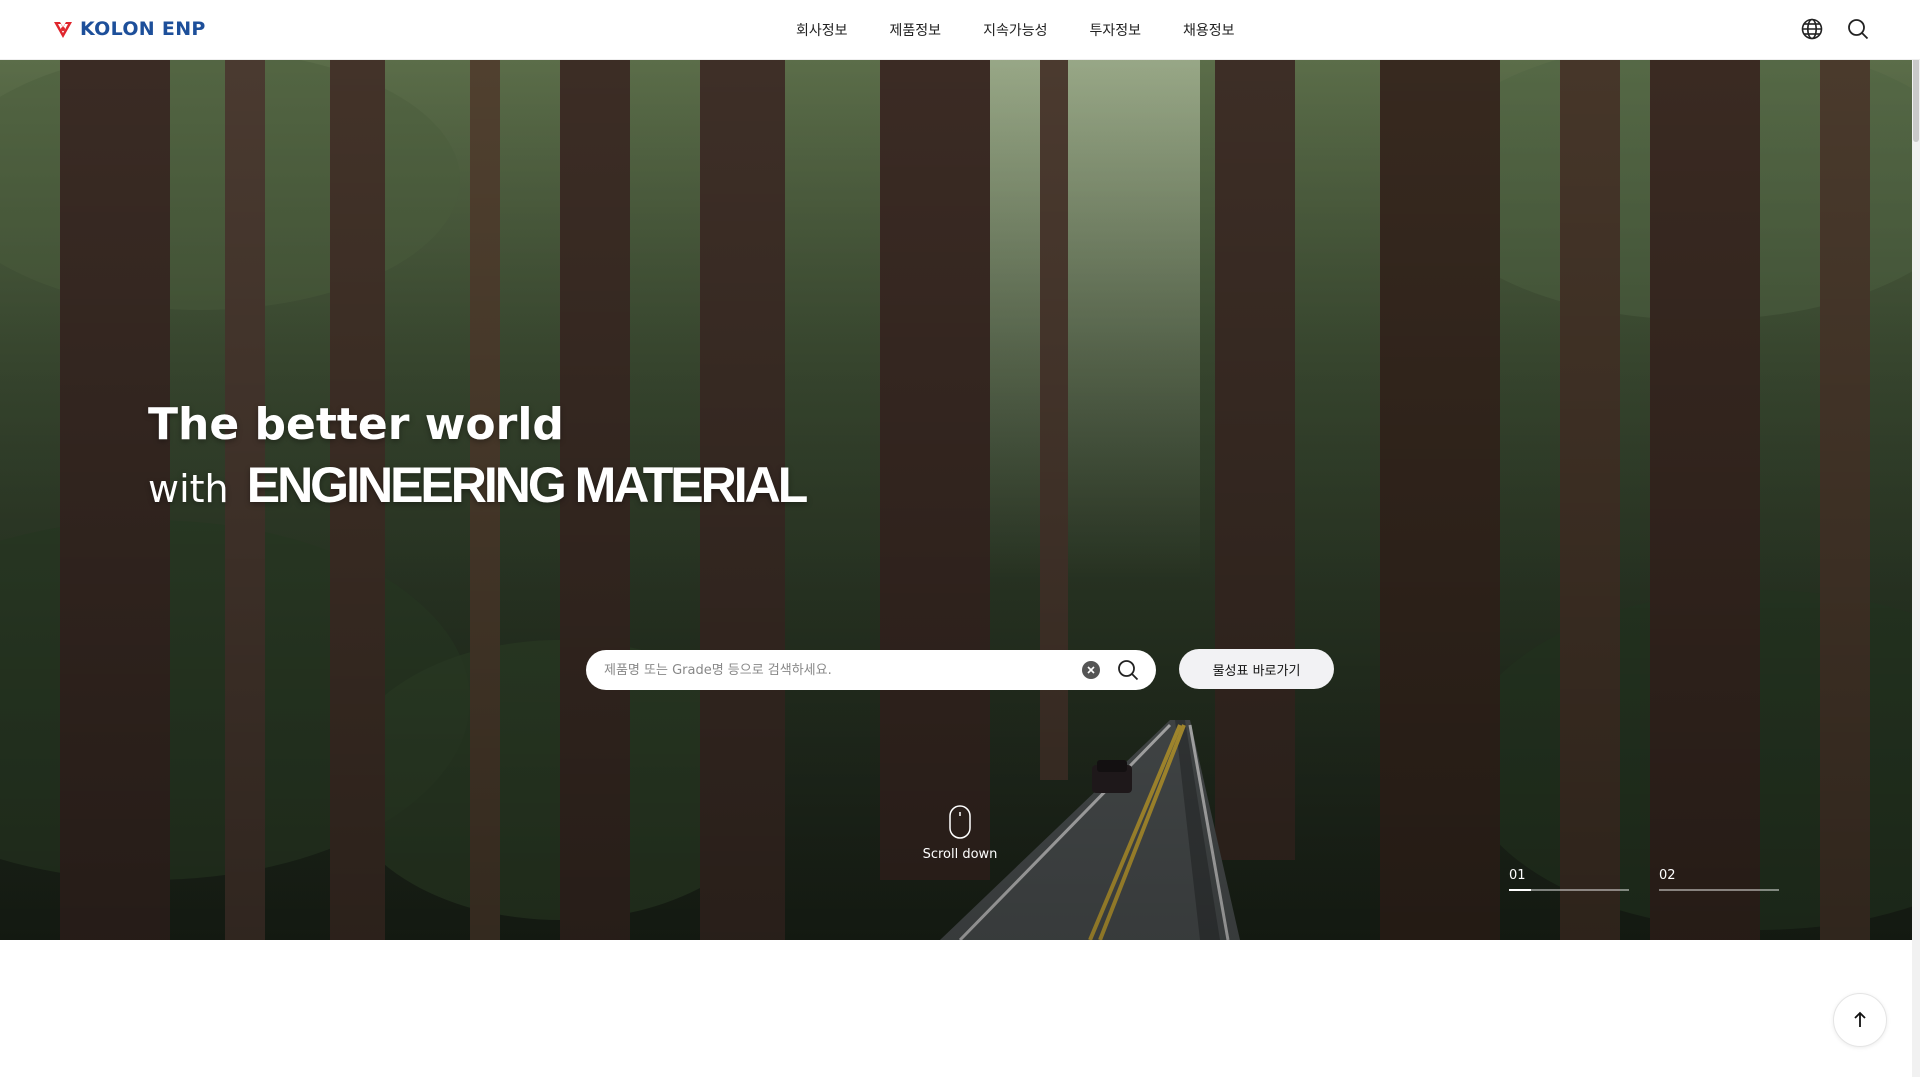  What do you see at coordinates (1667, 875) in the screenshot?
I see `slide-number: 02` at bounding box center [1667, 875].